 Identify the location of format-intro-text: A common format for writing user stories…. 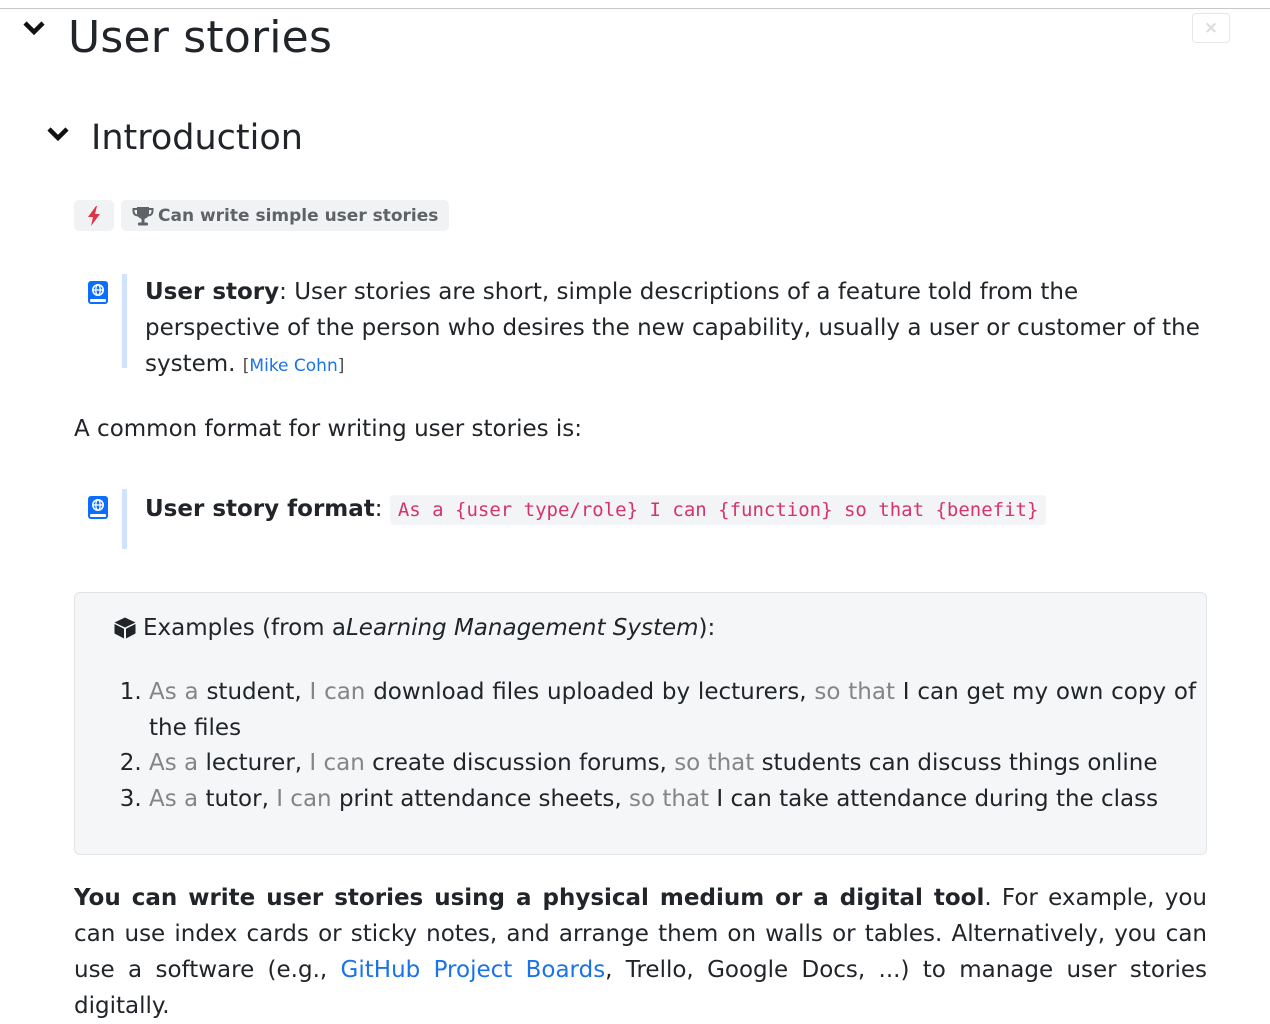
(328, 429).